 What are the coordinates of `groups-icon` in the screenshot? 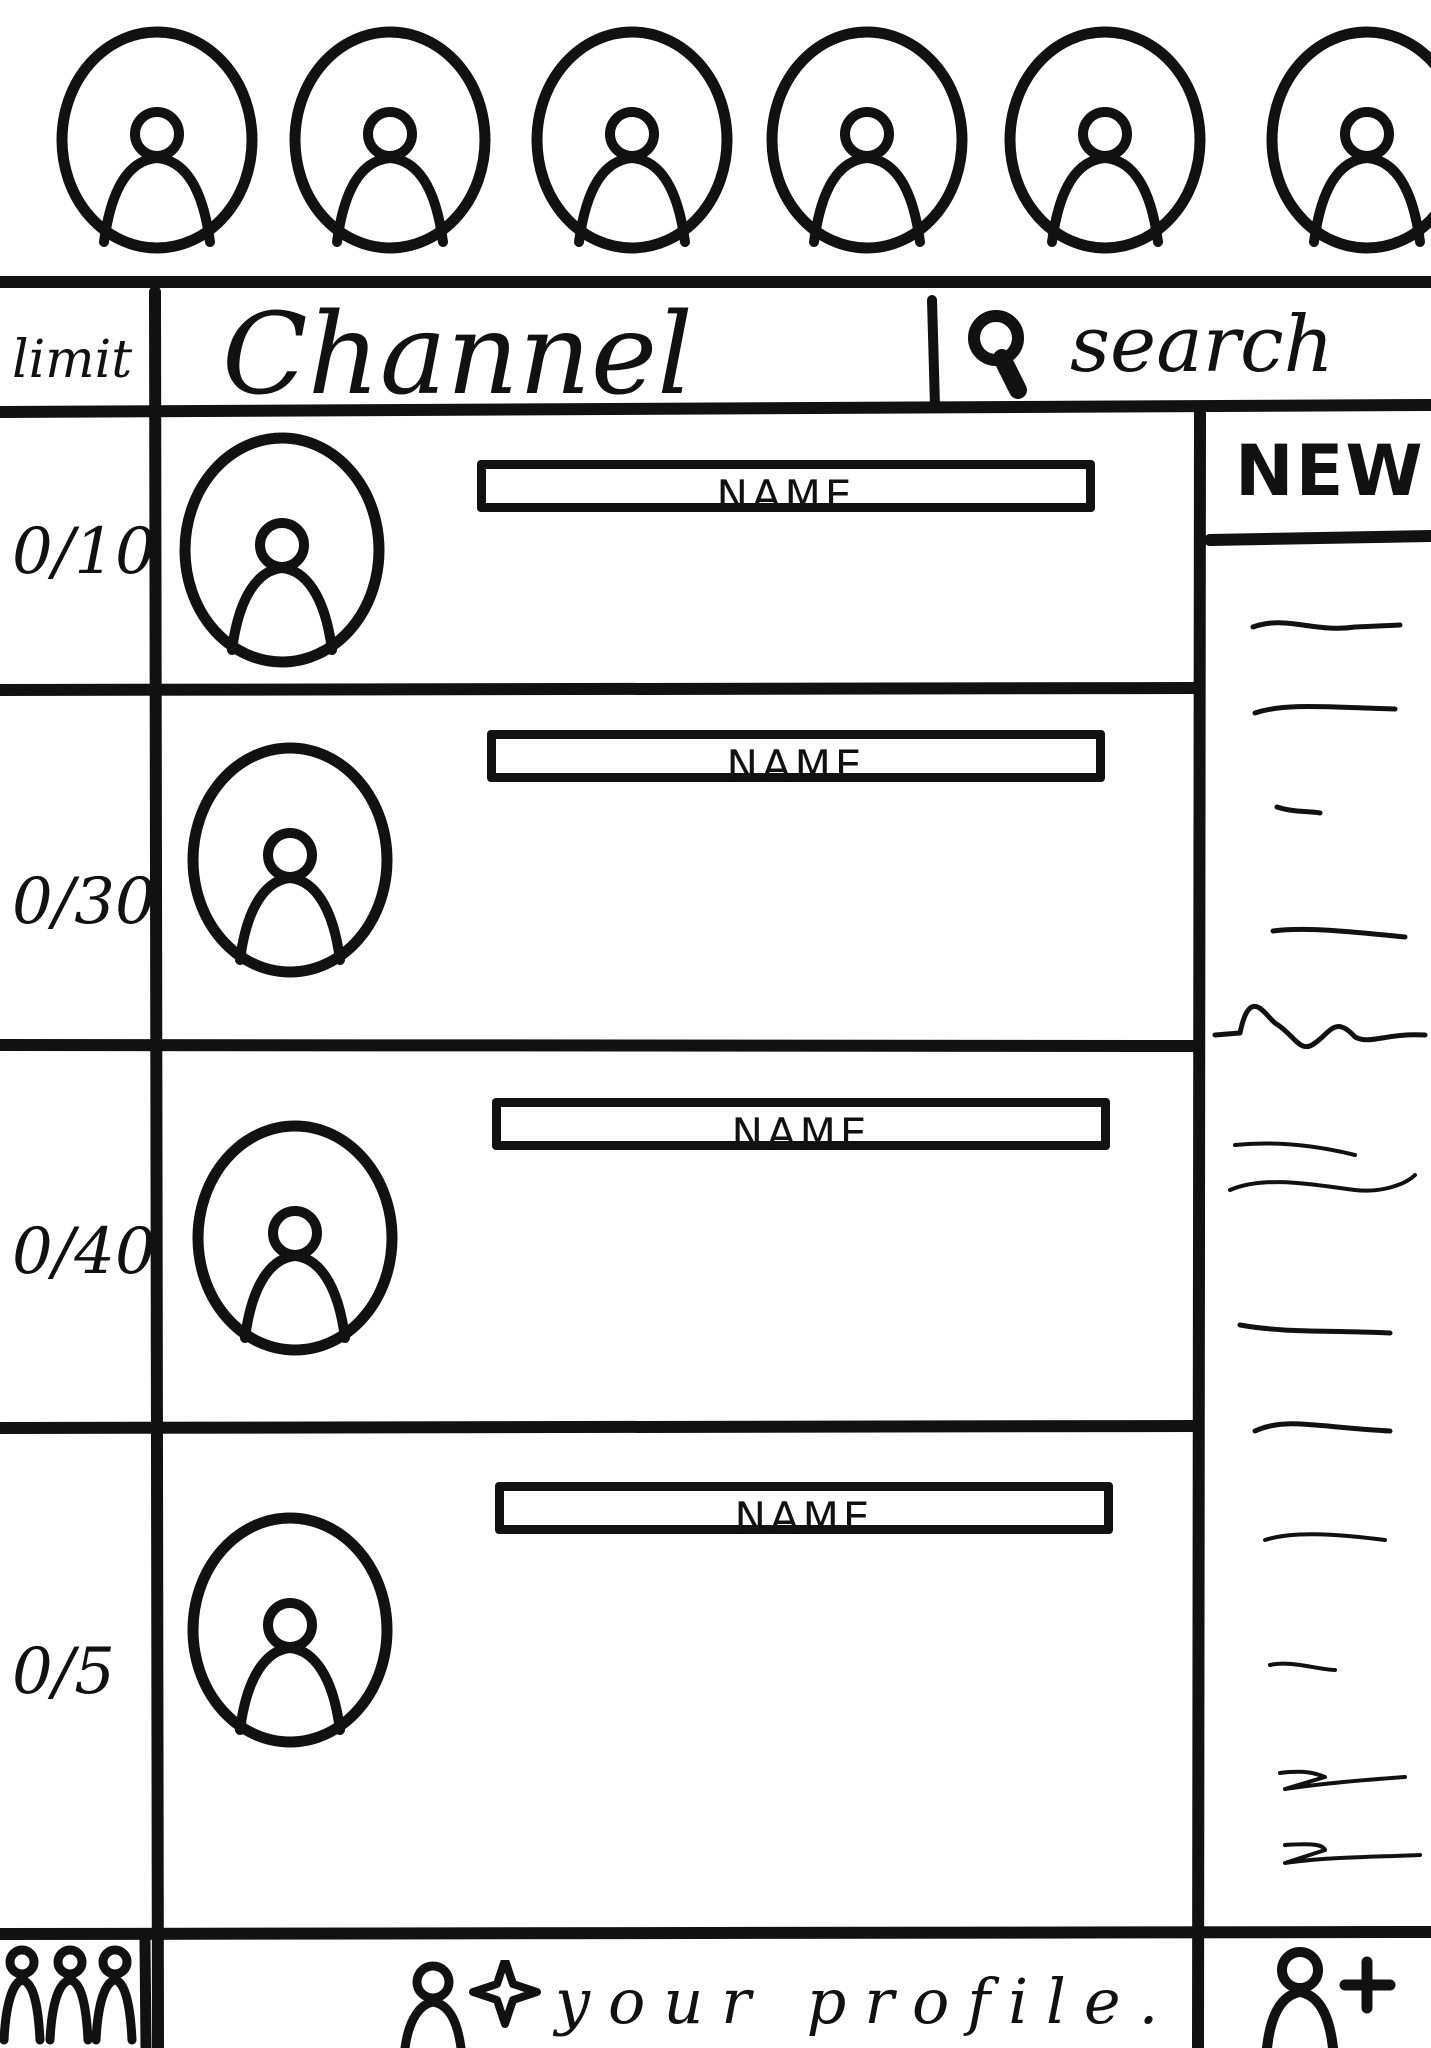 It's located at (68, 1995).